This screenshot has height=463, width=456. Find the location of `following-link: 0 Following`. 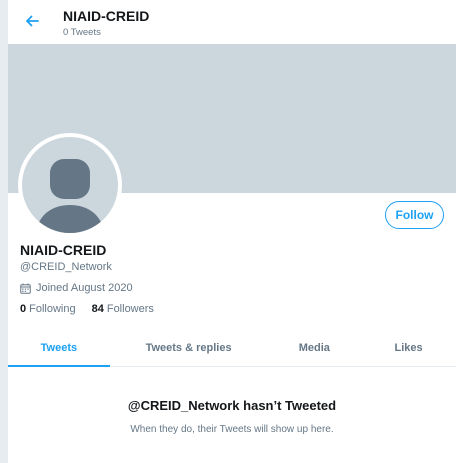

following-link: 0 Following is located at coordinates (48, 309).